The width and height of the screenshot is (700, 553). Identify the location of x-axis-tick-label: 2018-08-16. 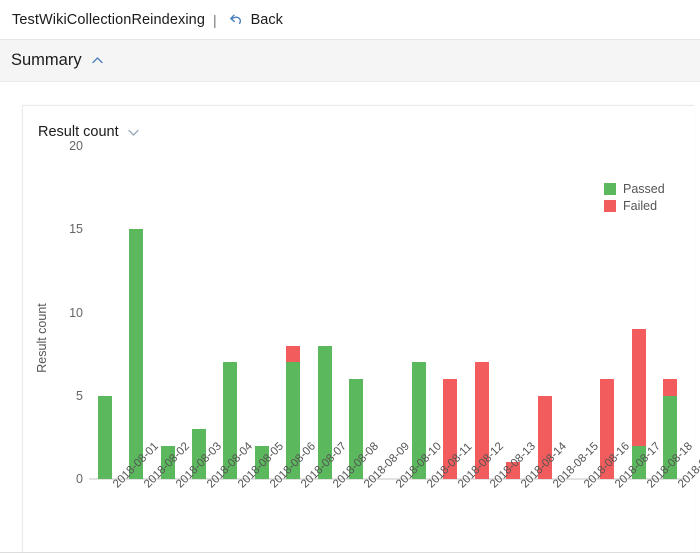
(607, 465).